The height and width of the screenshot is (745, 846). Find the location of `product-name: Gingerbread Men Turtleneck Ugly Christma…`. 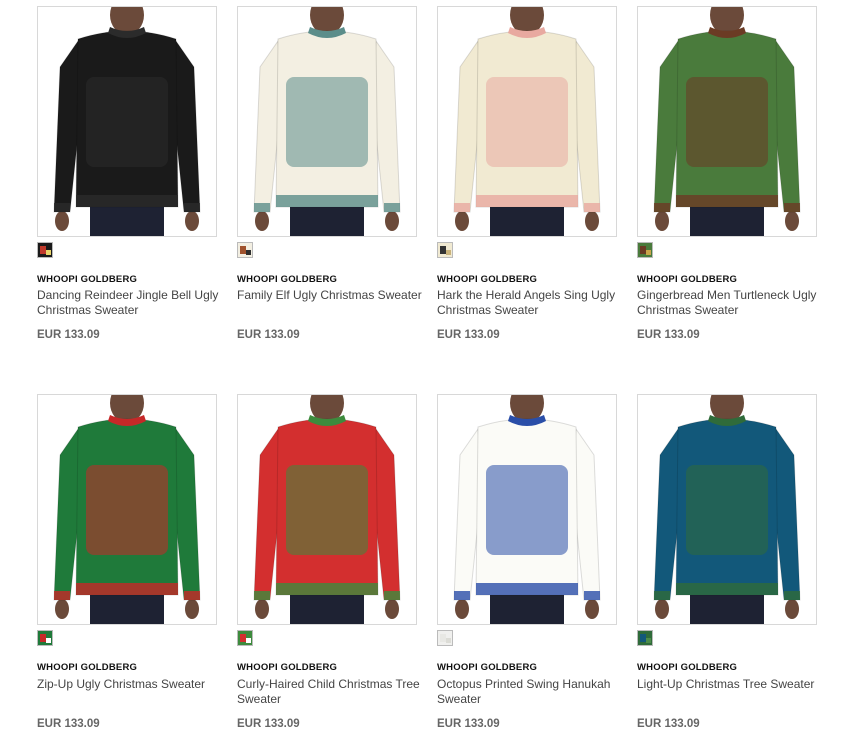

product-name: Gingerbread Men Turtleneck Ugly Christma… is located at coordinates (732, 303).